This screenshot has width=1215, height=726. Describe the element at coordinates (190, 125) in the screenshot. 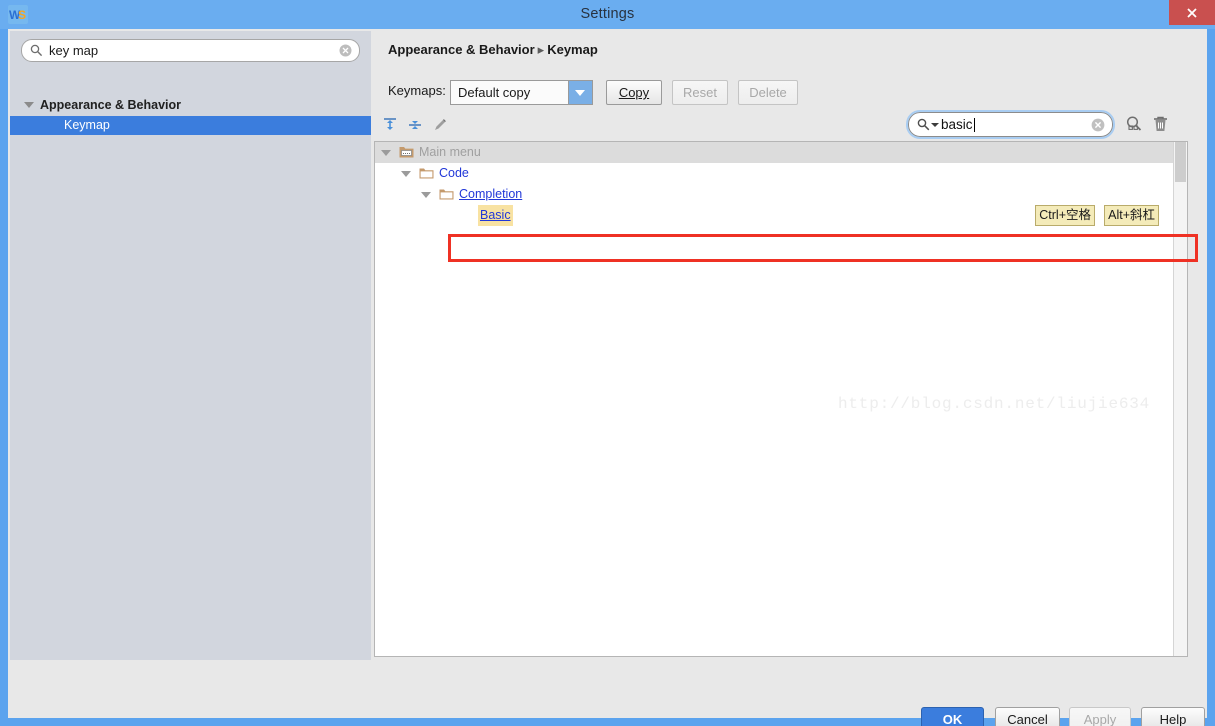

I see `sidebar-item-keymap: Keymap` at that location.